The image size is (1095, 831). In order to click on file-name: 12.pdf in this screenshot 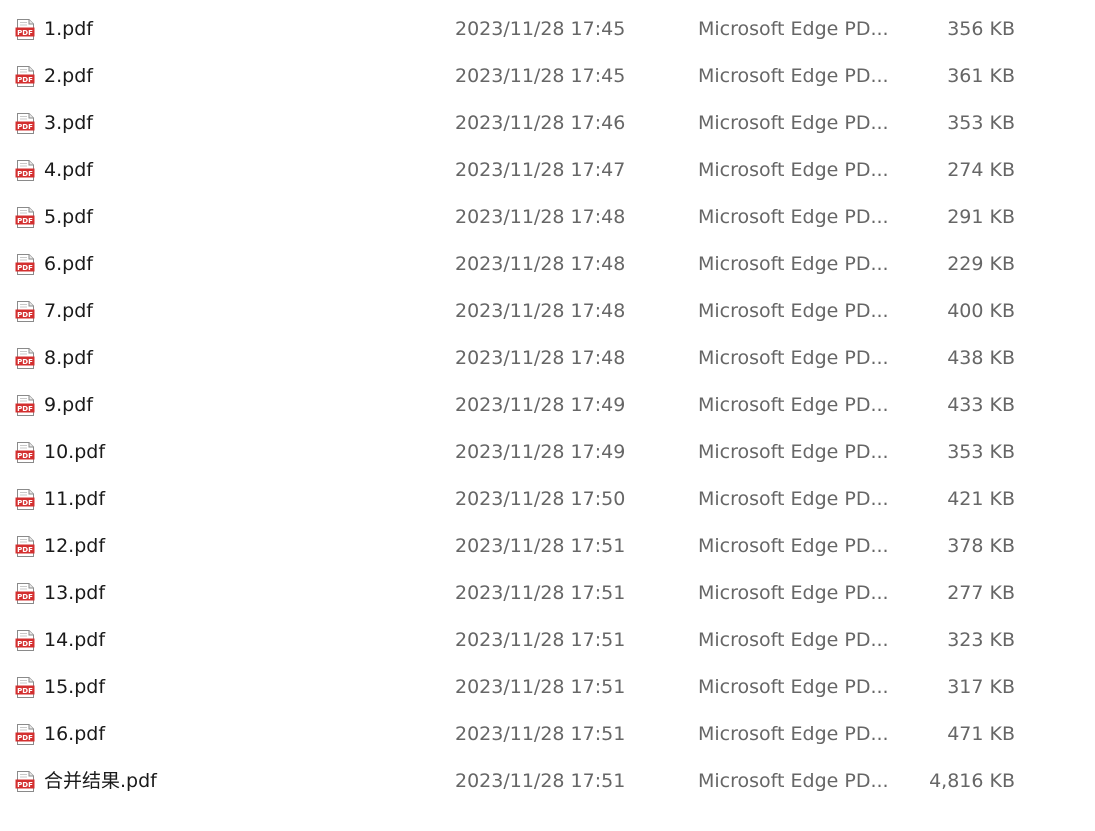, I will do `click(75, 546)`.